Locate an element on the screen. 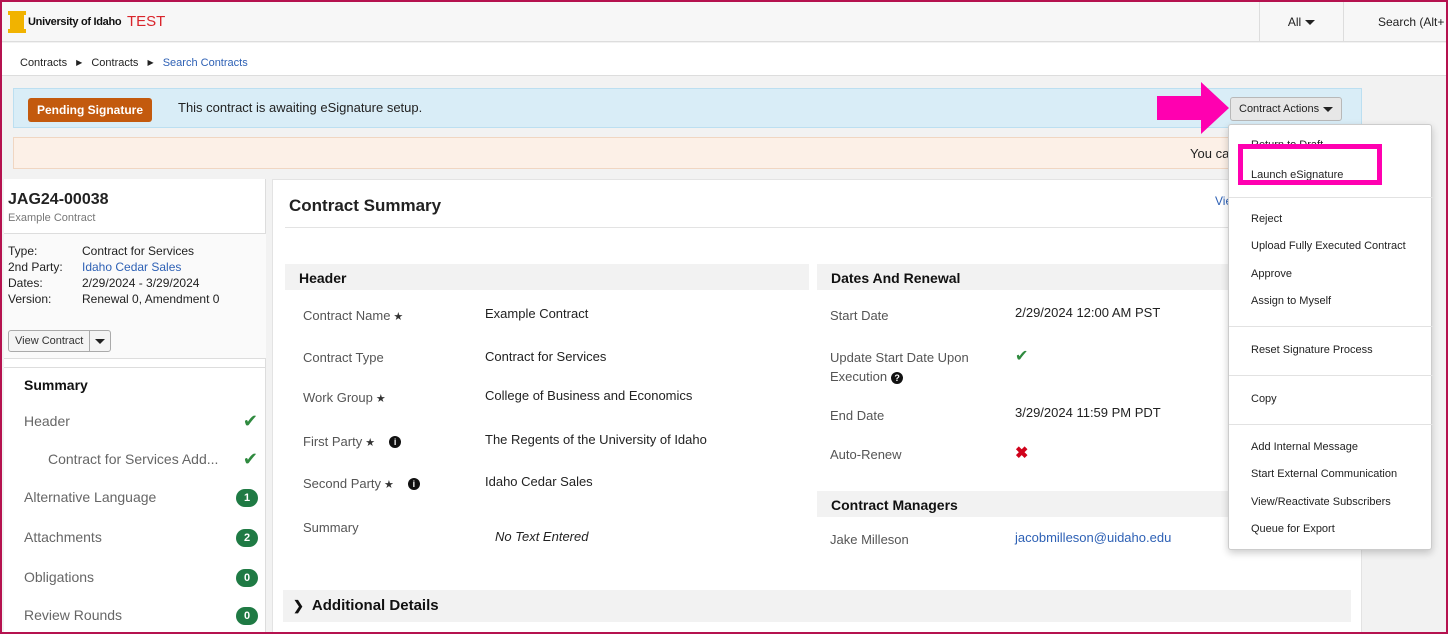 This screenshot has width=1448, height=634. search-scope-value: All is located at coordinates (1294, 22).